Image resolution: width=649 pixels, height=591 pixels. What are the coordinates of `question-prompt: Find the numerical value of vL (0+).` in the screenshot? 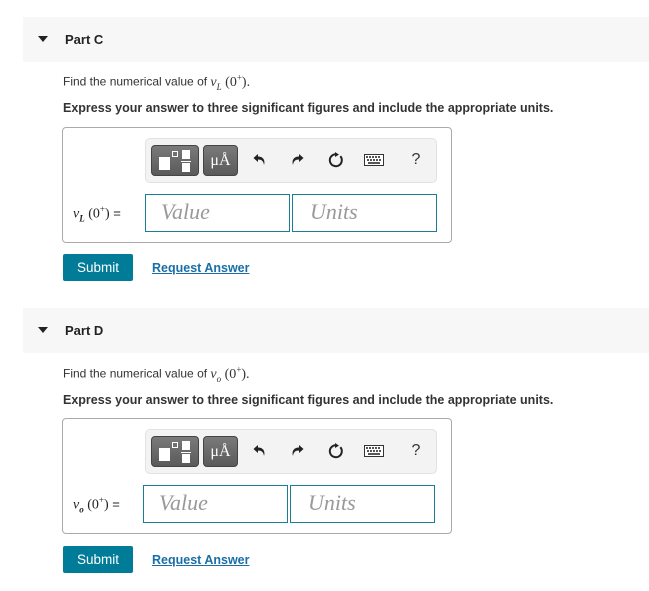 It's located at (156, 81).